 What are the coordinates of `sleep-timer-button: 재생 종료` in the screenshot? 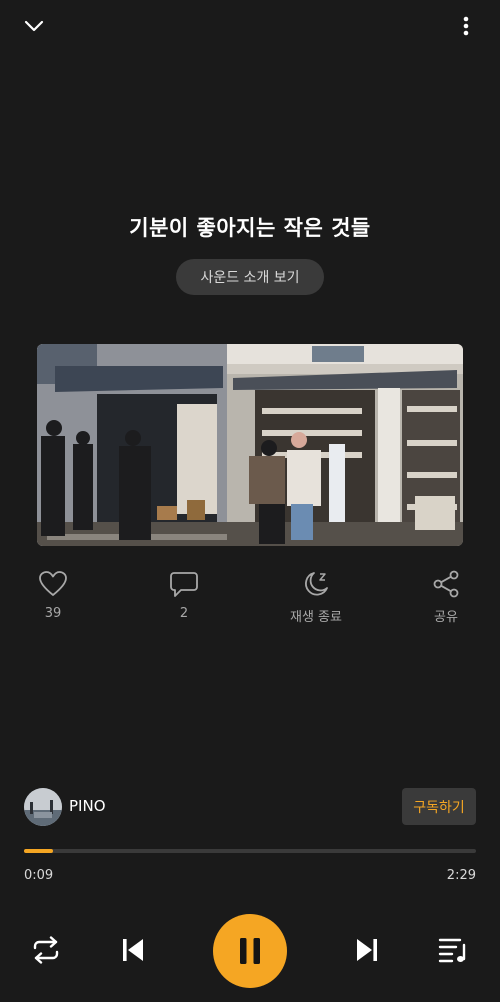 It's located at (316, 597).